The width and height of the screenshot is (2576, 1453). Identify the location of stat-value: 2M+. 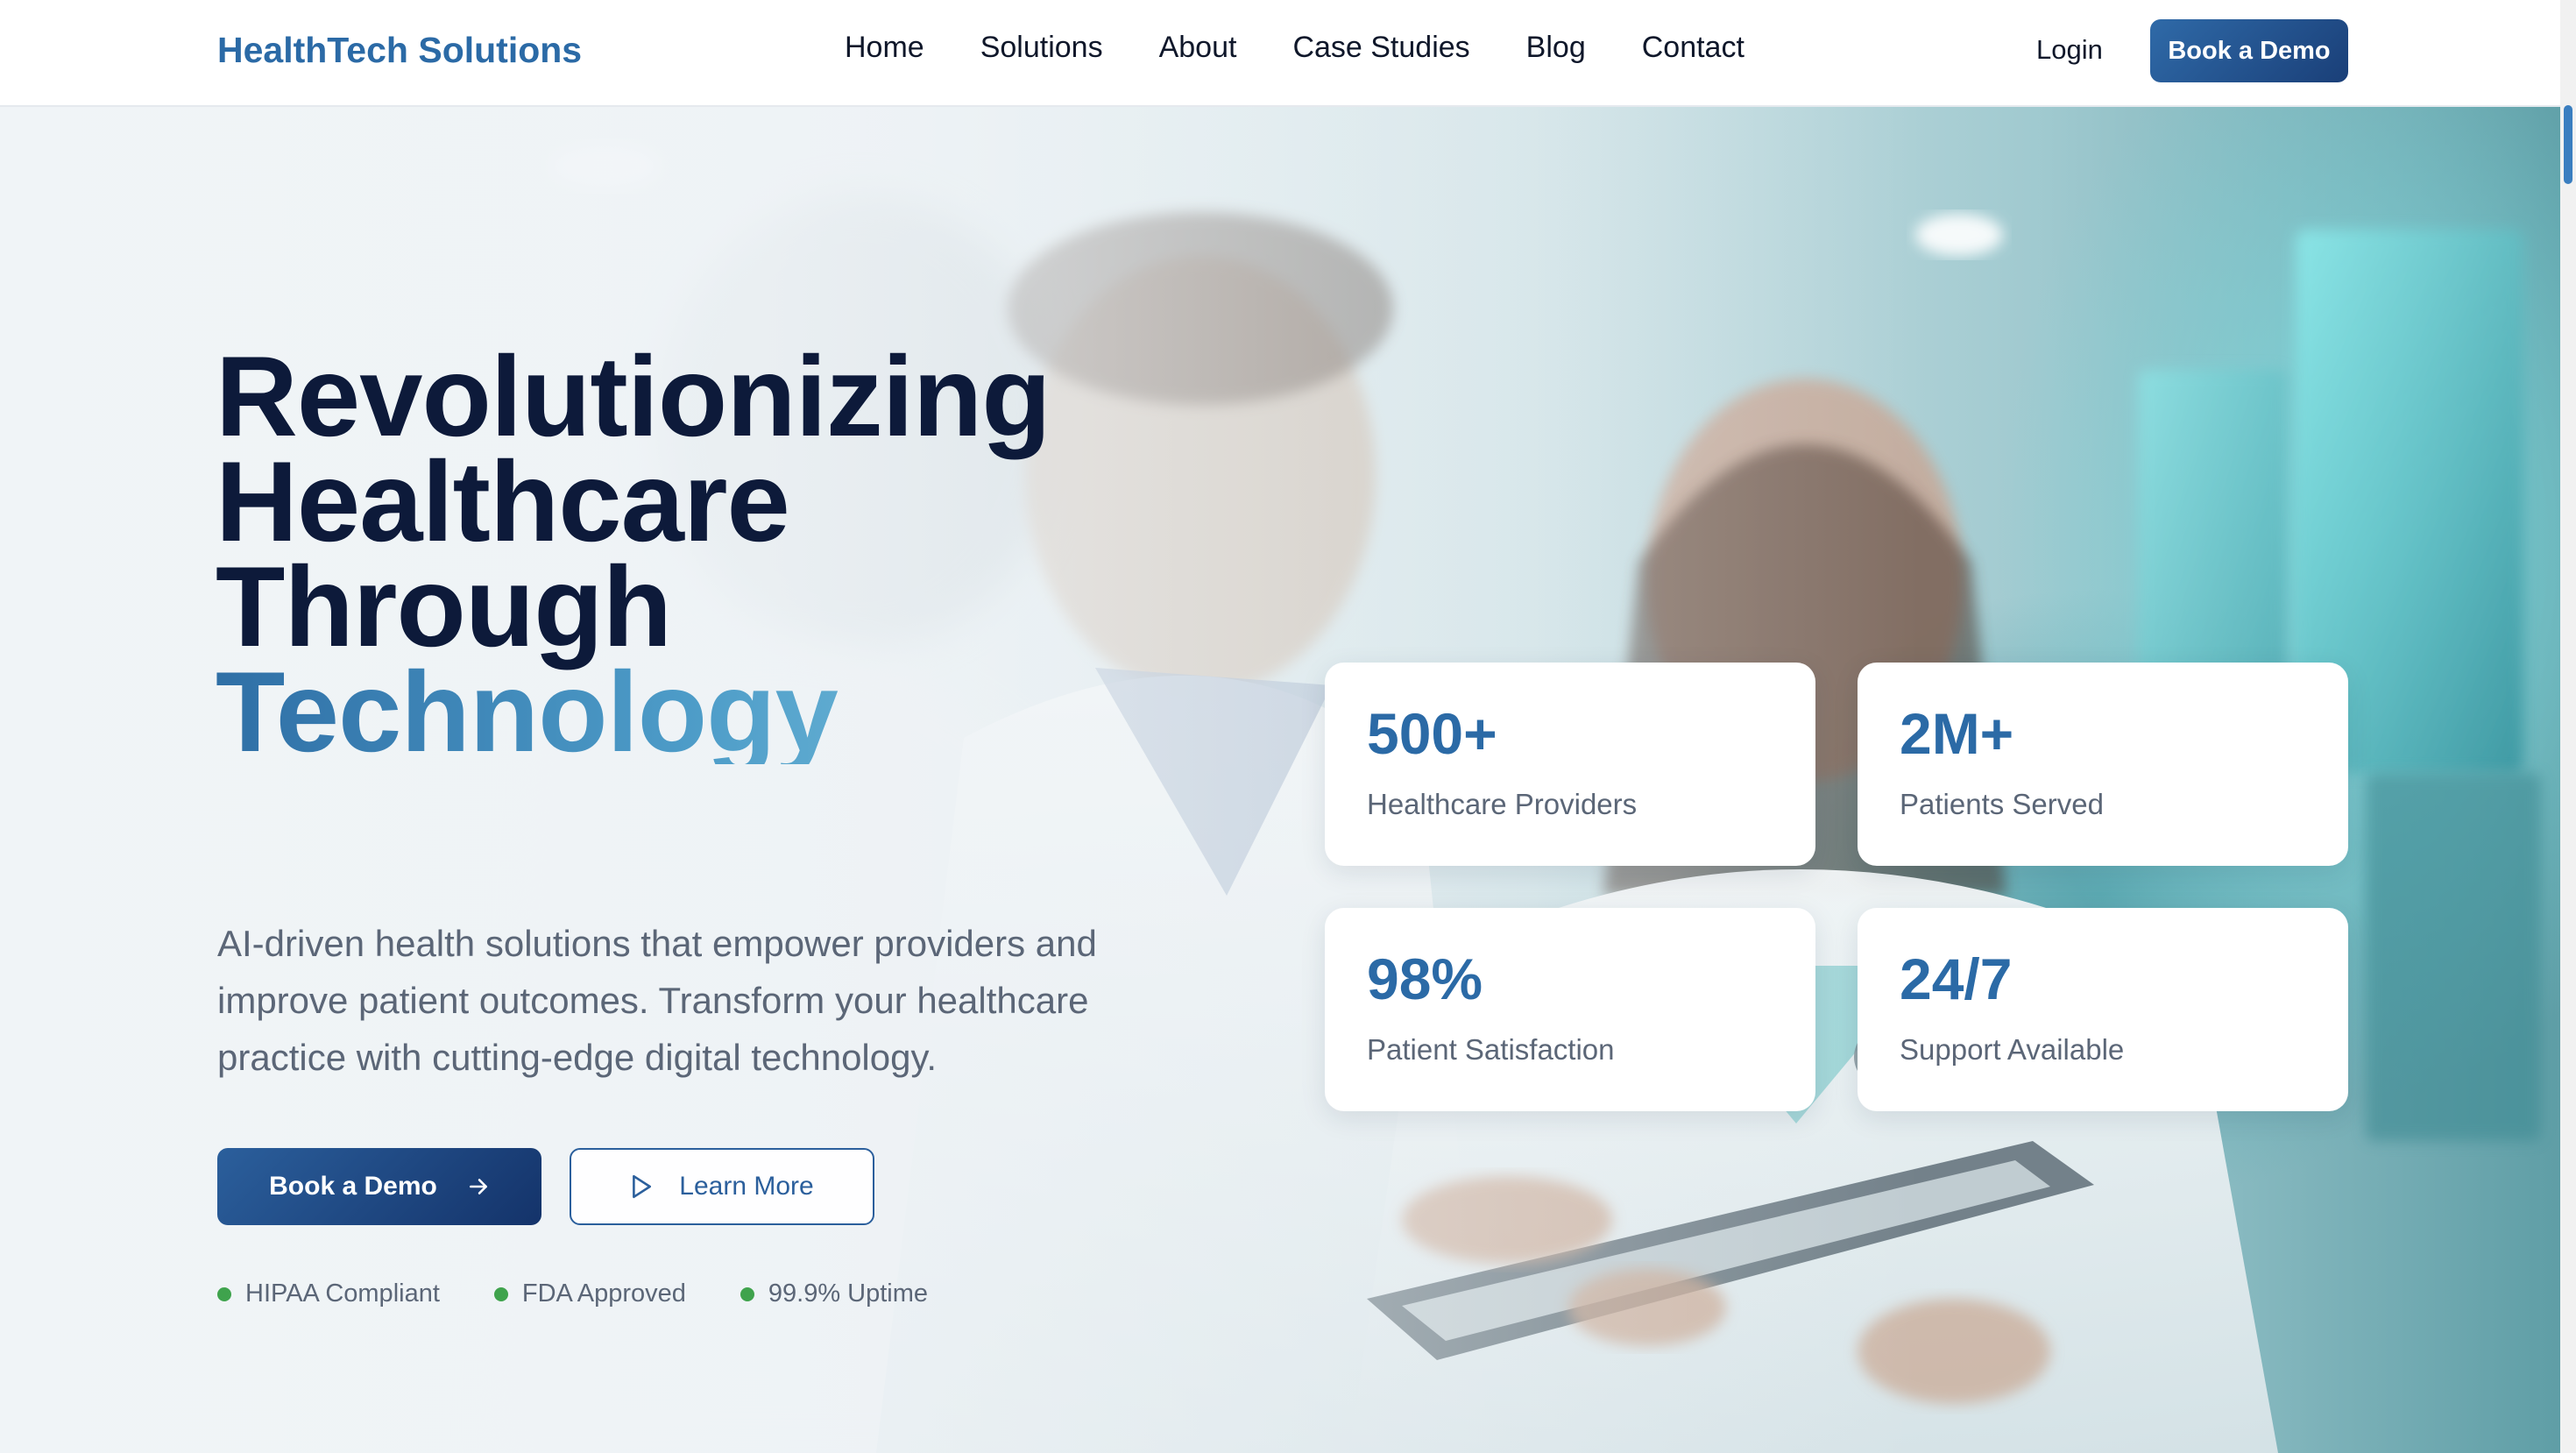
(1957, 733).